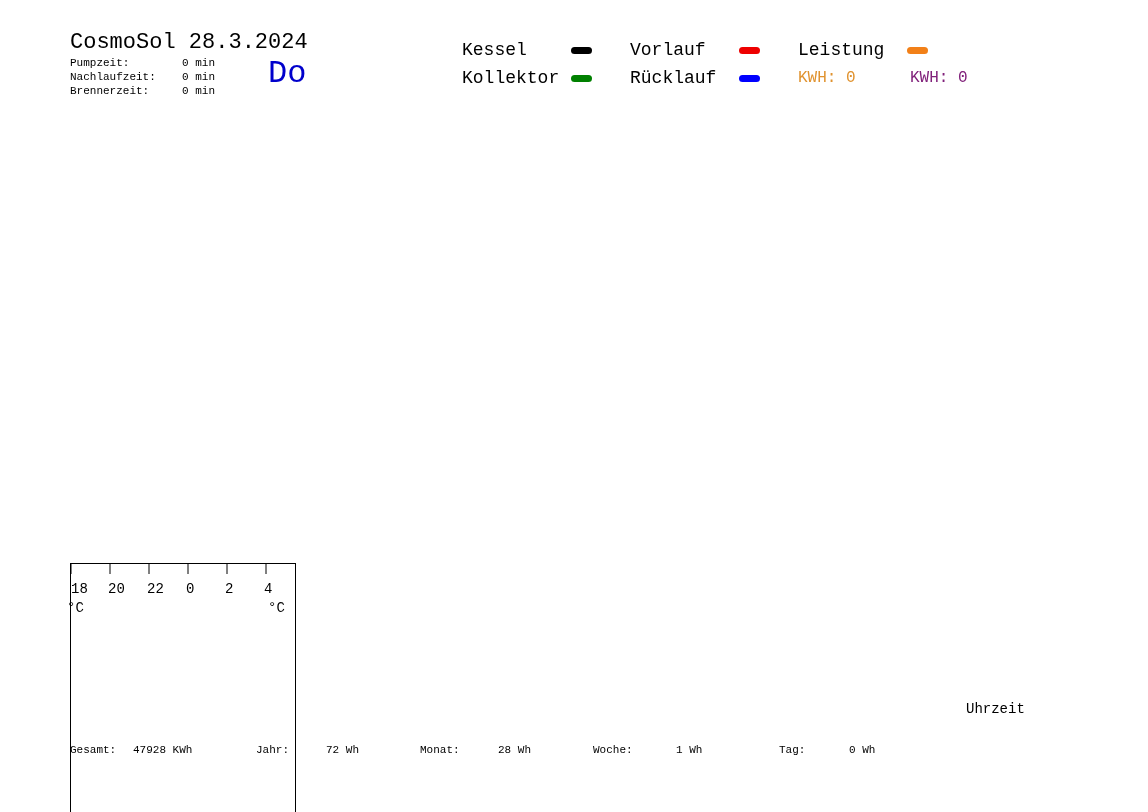 Image resolution: width=1148 pixels, height=812 pixels. I want to click on total-value: 47928 KWh, so click(163, 750).